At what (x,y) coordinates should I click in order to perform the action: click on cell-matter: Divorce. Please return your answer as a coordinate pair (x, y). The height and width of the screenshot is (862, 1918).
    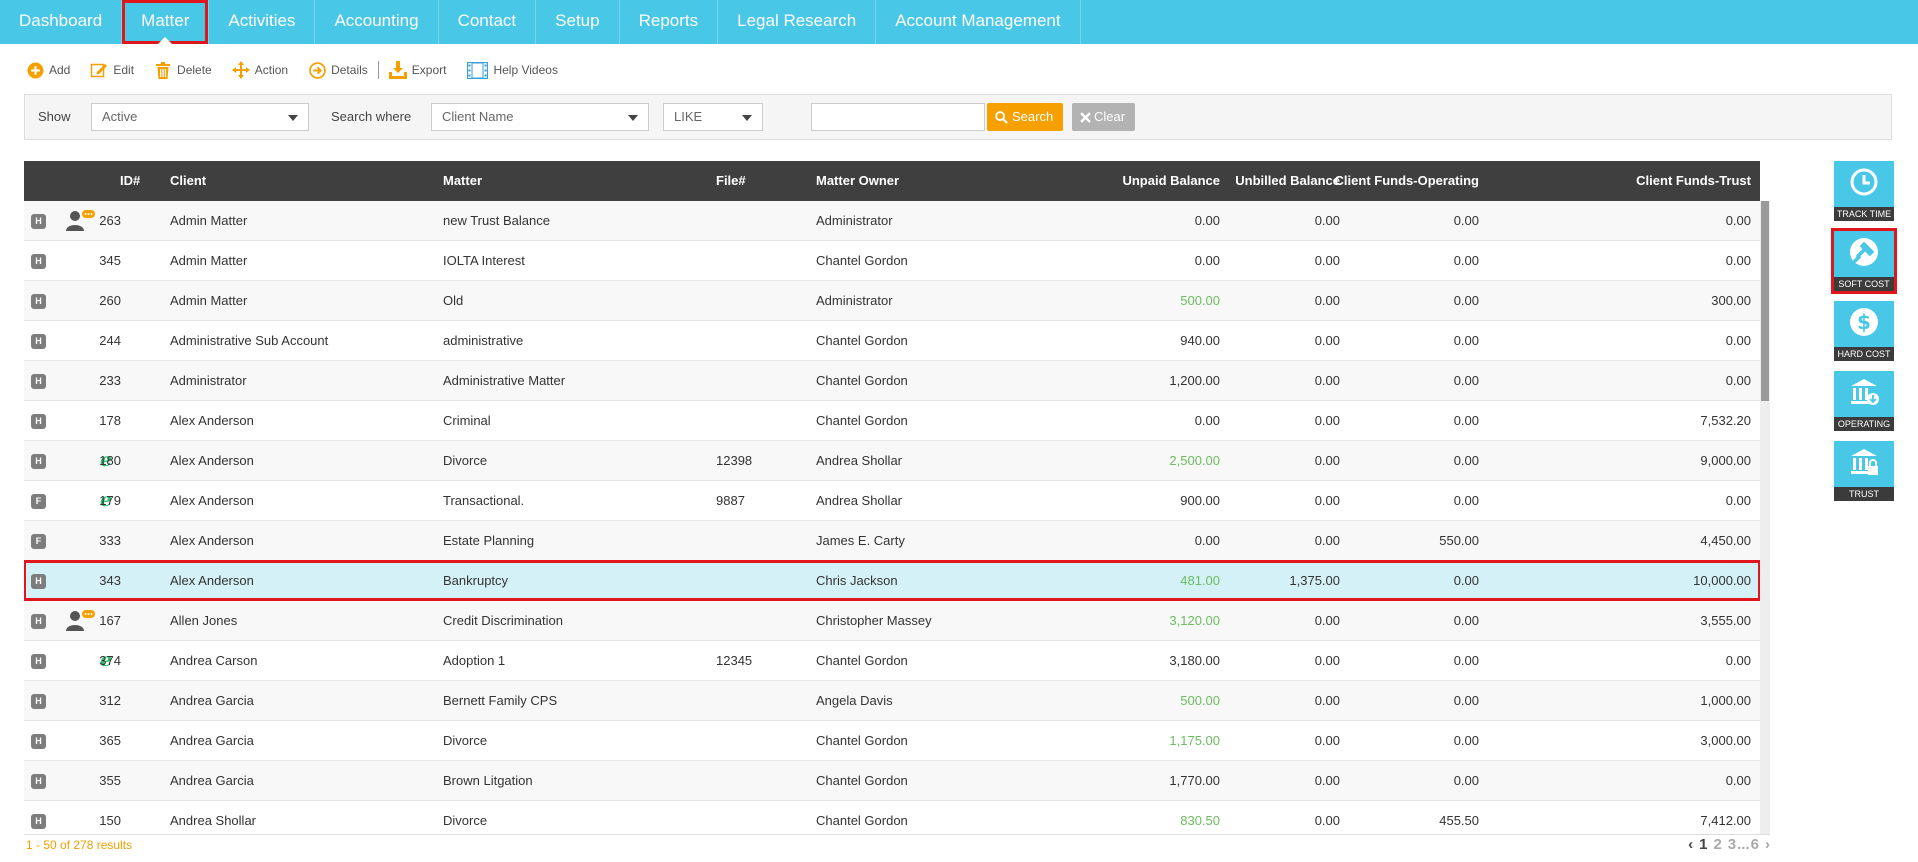
    Looking at the image, I should click on (465, 820).